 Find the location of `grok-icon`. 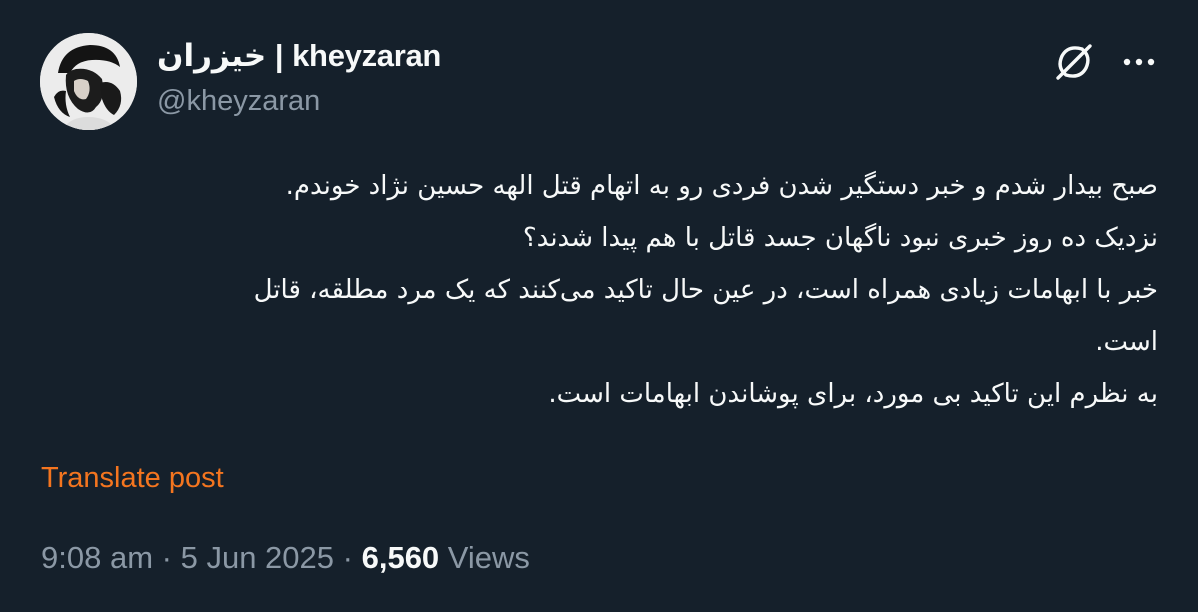

grok-icon is located at coordinates (1074, 62).